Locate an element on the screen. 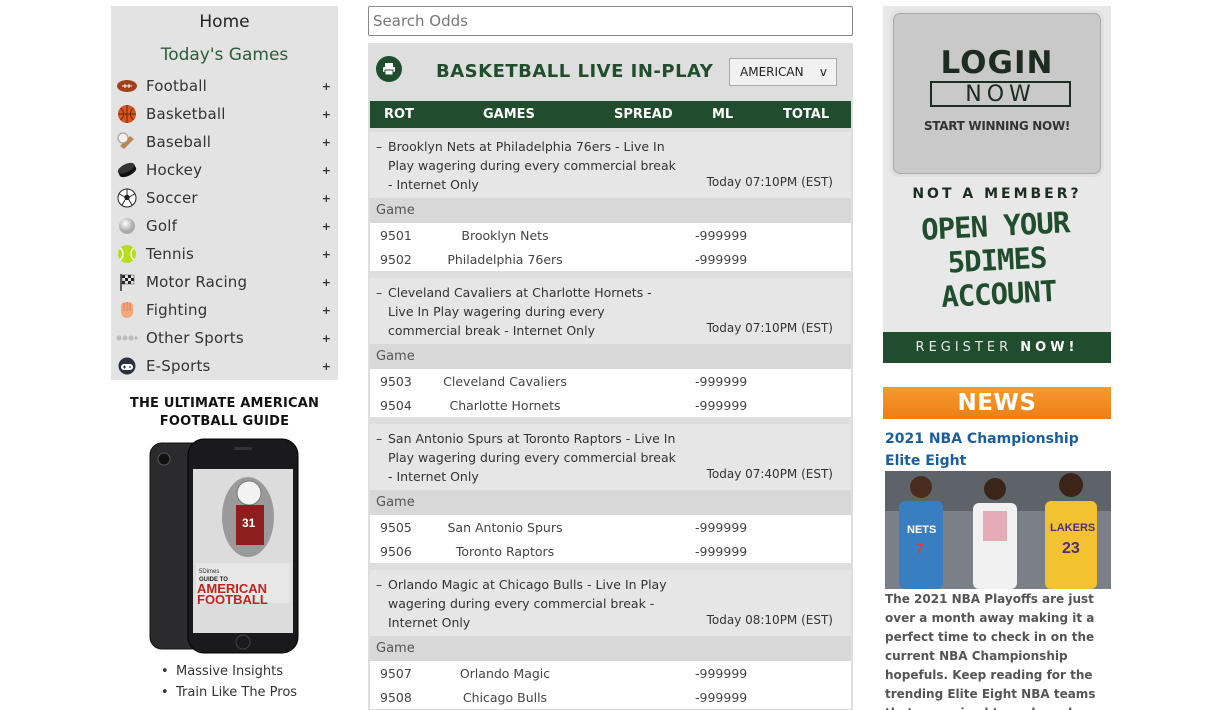 The image size is (1221, 710). guide-bullets: Massive Insights Train Like The Pros is located at coordinates (229, 685).